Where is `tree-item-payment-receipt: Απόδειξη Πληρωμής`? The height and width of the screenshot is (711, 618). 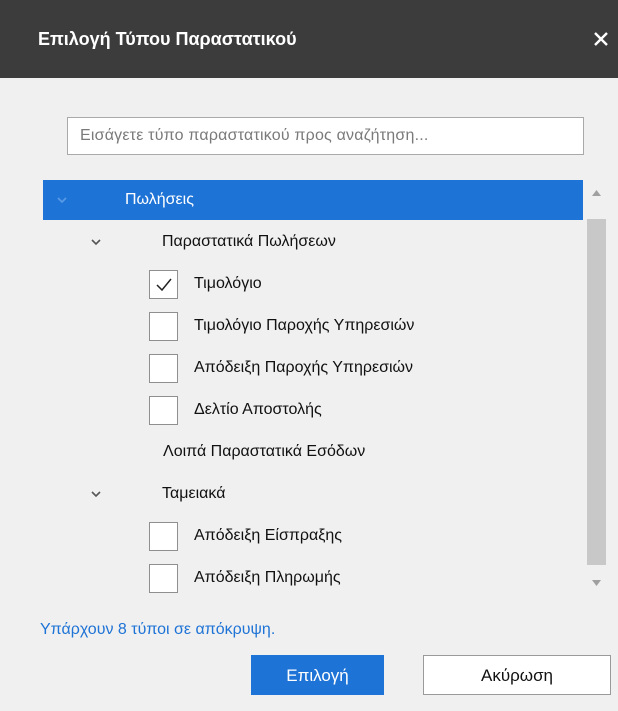 tree-item-payment-receipt: Απόδειξη Πληρωμής is located at coordinates (313, 577).